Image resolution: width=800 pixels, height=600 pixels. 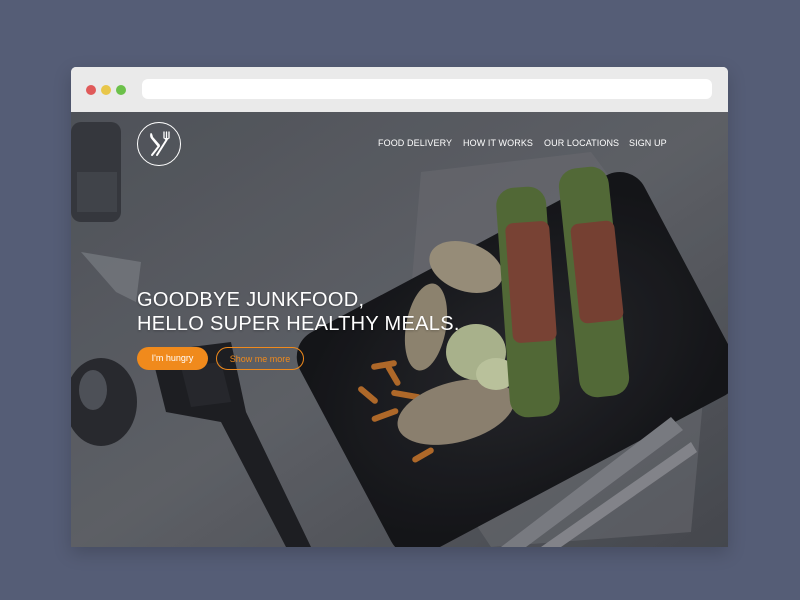 What do you see at coordinates (260, 358) in the screenshot?
I see `show-me-more-button: Show me more` at bounding box center [260, 358].